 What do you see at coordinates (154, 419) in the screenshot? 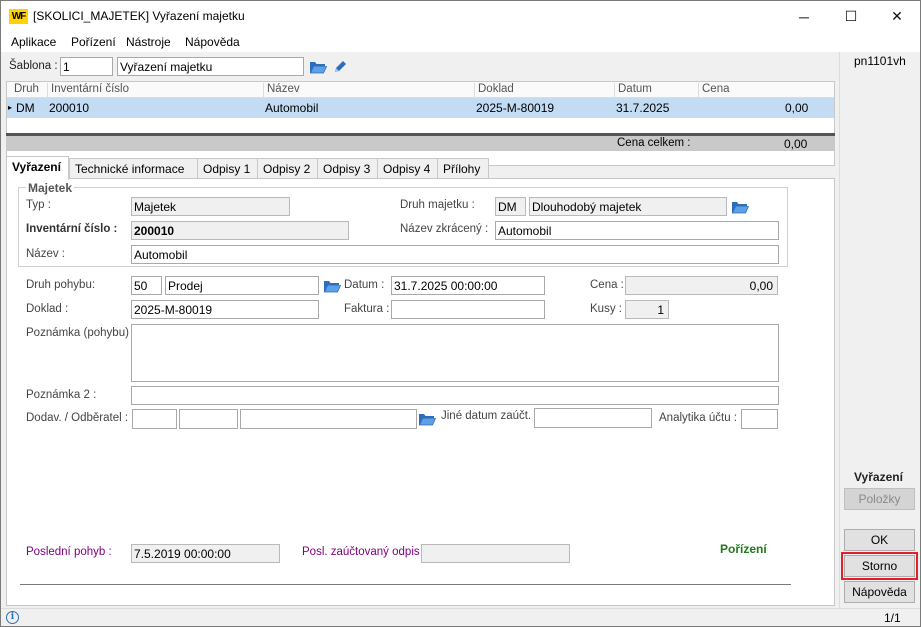
I see `dodavatel-code-input` at bounding box center [154, 419].